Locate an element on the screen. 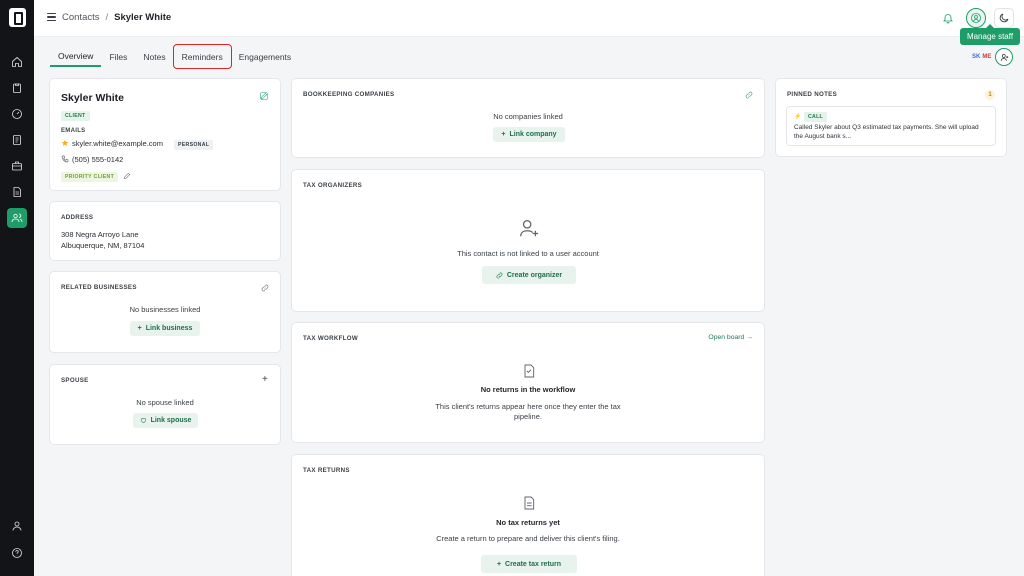 The height and width of the screenshot is (576, 1024). edit-icon is located at coordinates (264, 96).